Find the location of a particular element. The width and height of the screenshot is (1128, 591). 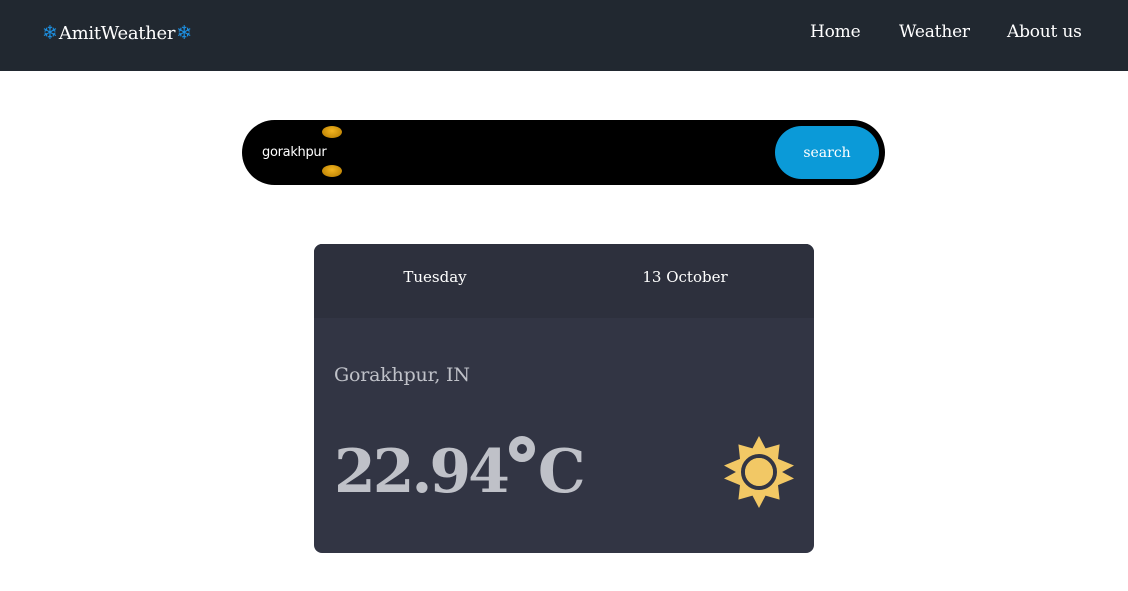

sun-core is located at coordinates (759, 472).